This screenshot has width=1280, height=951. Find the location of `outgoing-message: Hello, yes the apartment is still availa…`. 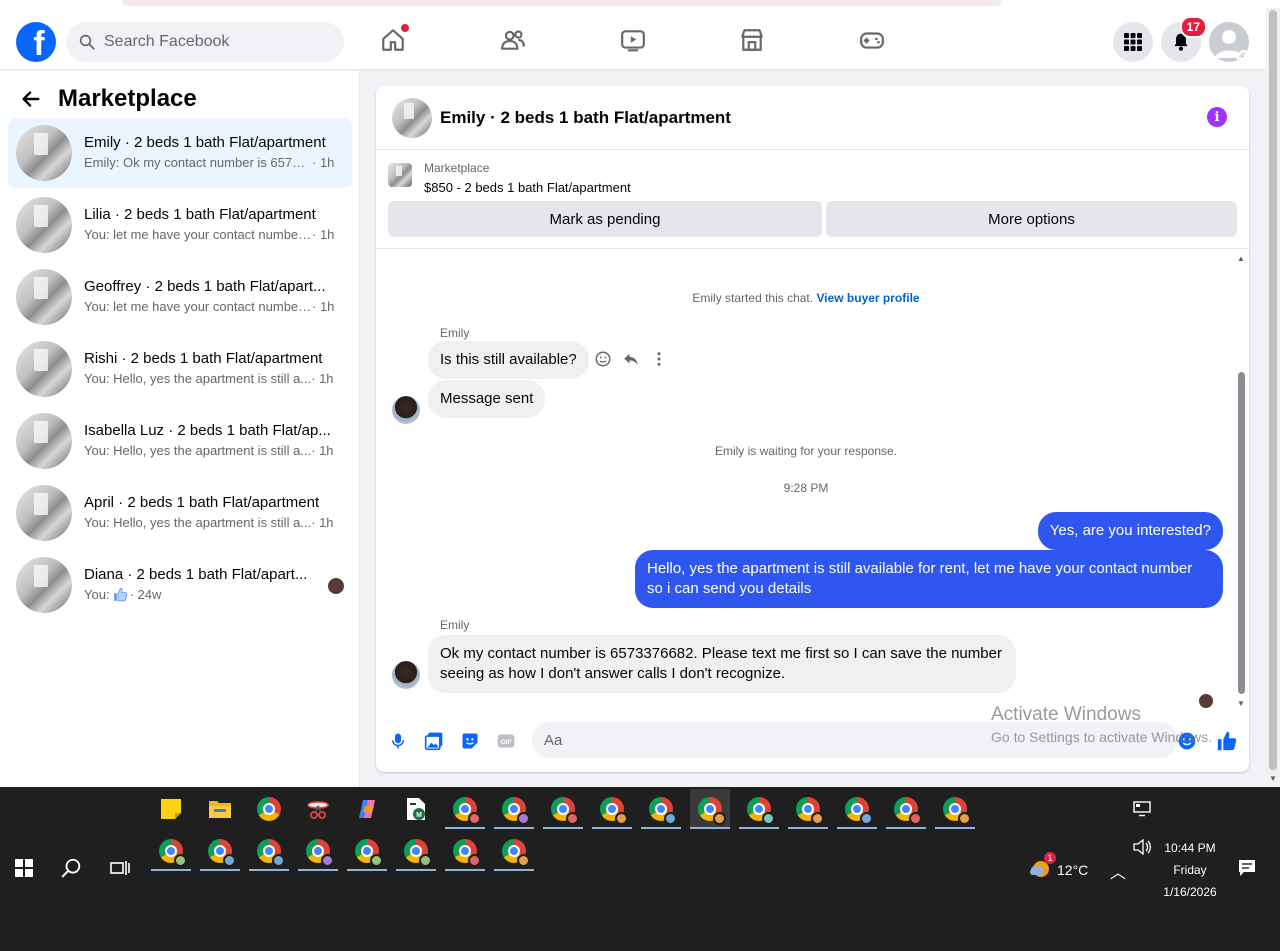

outgoing-message: Hello, yes the apartment is still availa… is located at coordinates (929, 579).